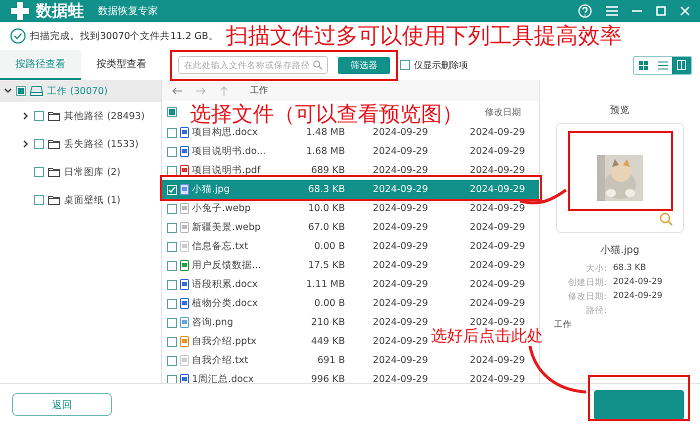 Image resolution: width=700 pixels, height=425 pixels. Describe the element at coordinates (661, 11) in the screenshot. I see `maximize-icon` at that location.